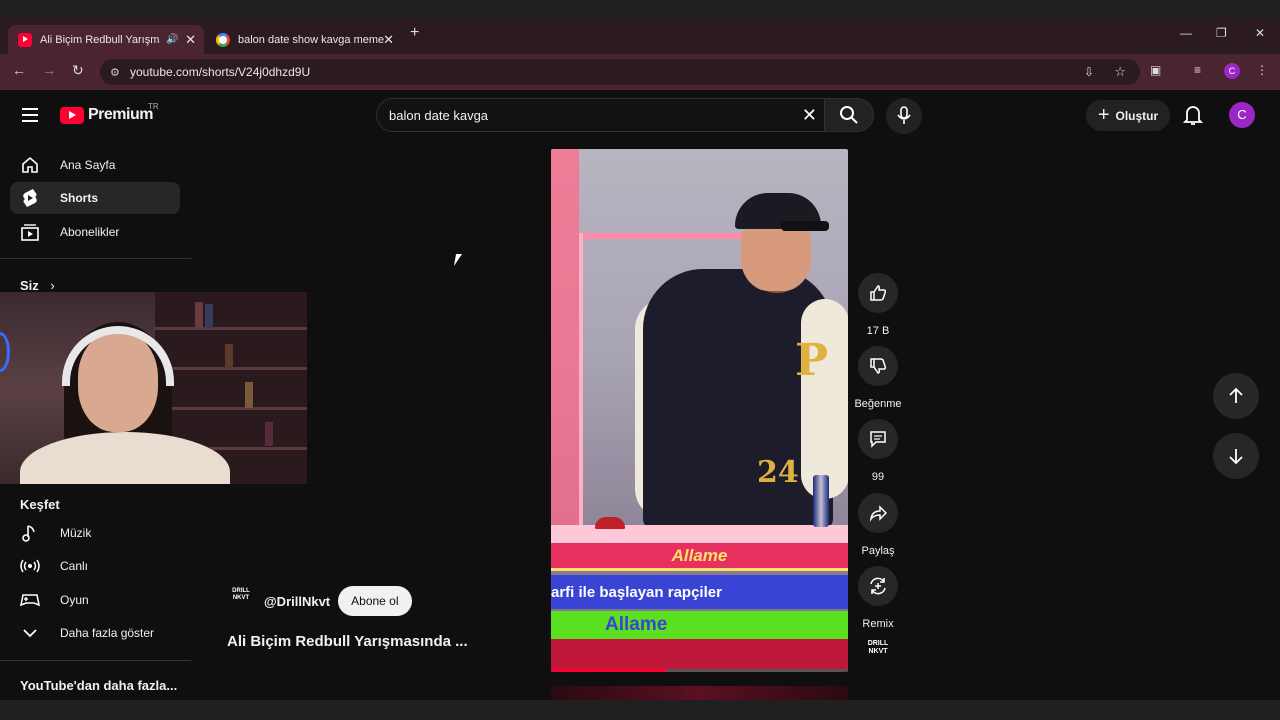 This screenshot has width=1280, height=720. What do you see at coordinates (699, 670) in the screenshot?
I see `video-progress-bar` at bounding box center [699, 670].